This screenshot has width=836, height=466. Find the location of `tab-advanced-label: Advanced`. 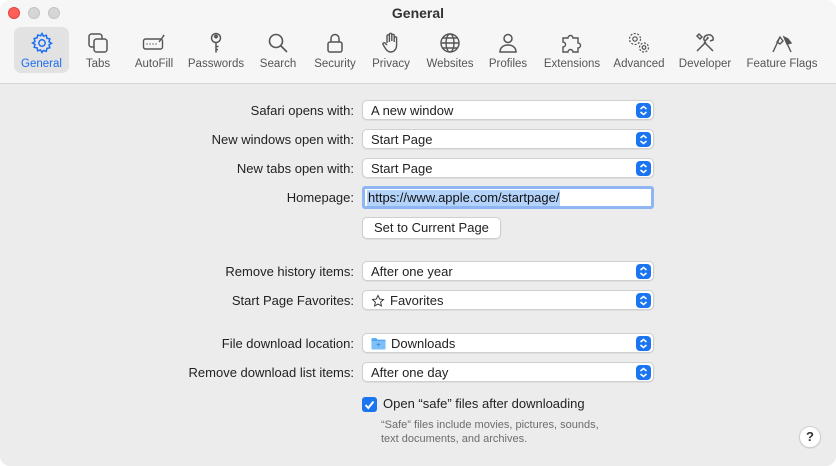

tab-advanced-label: Advanced is located at coordinates (638, 64).